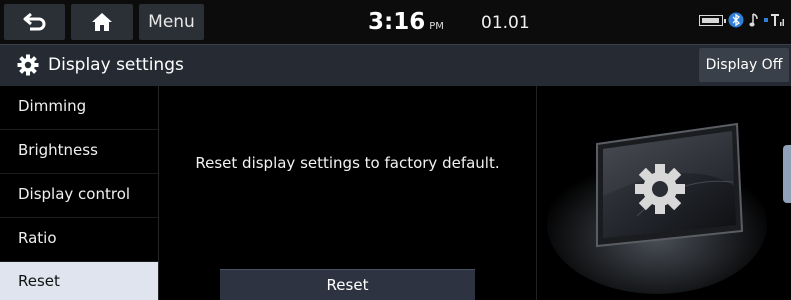  I want to click on home-button, so click(102, 22).